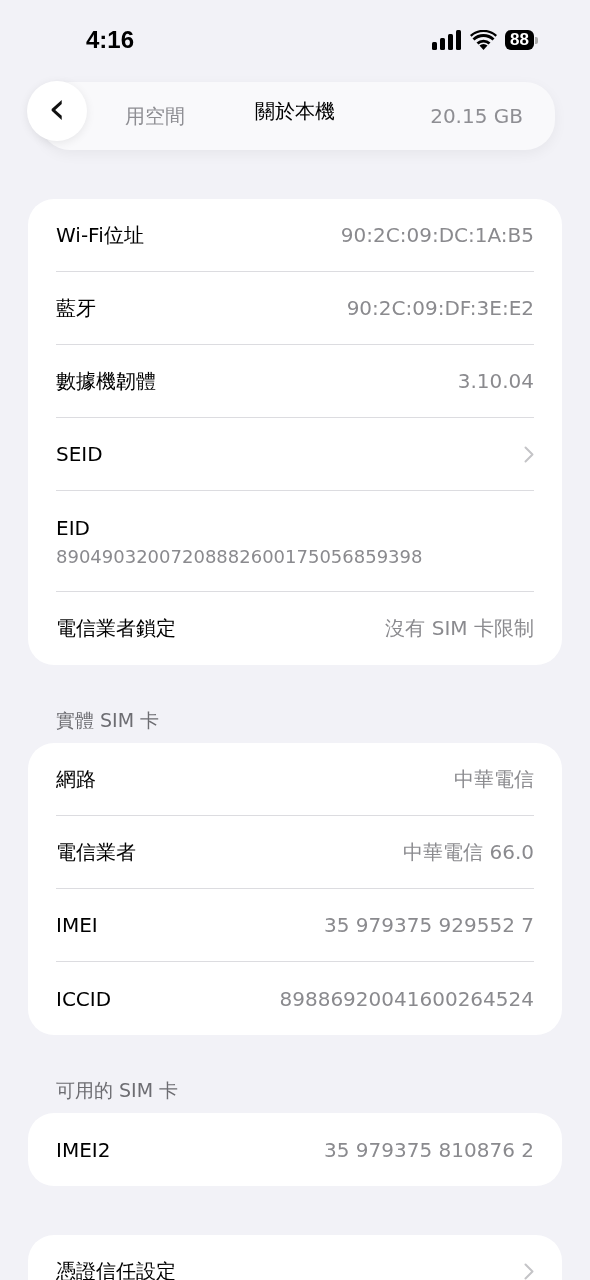  What do you see at coordinates (100, 235) in the screenshot?
I see `row-label: Wi-Fi位址` at bounding box center [100, 235].